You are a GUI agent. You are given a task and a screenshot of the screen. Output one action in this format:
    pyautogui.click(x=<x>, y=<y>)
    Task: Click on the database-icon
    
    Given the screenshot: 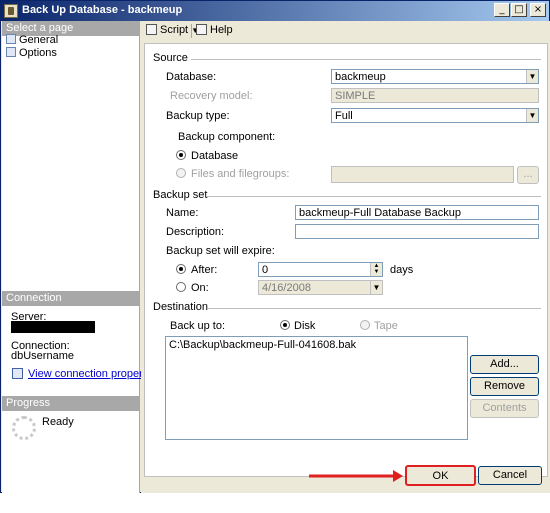 What is the action you would take?
    pyautogui.click(x=11, y=11)
    